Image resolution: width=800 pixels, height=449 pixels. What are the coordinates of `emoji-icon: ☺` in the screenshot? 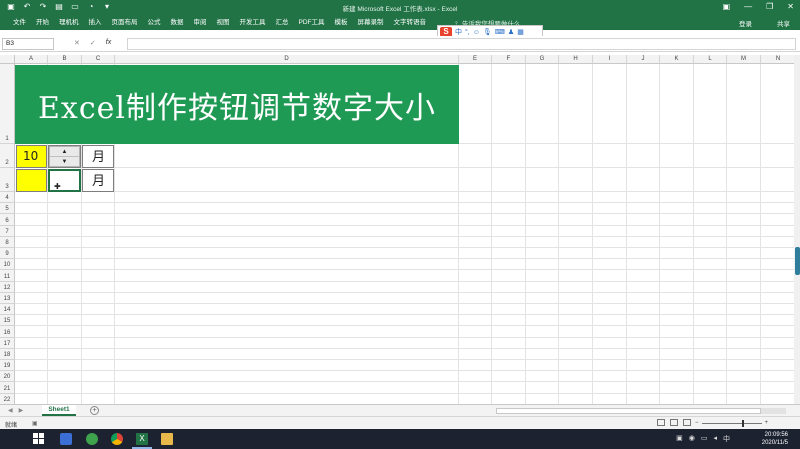 It's located at (476, 32).